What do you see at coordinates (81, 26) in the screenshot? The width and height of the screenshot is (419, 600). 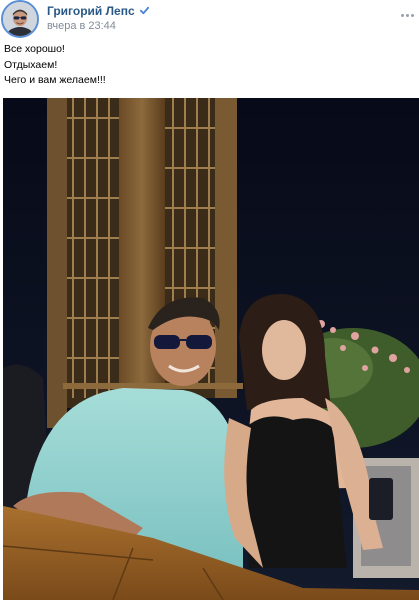 I see `post-timestamp: вчера в 23:44` at bounding box center [81, 26].